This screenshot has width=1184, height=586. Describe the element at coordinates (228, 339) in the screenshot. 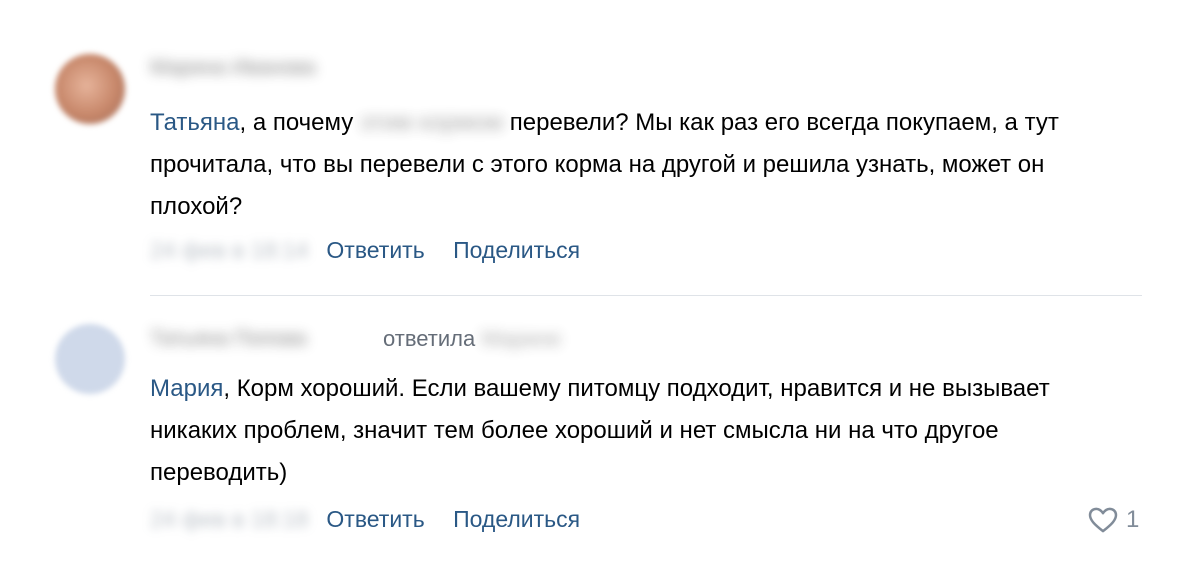

I see `author-name: Татьяна Попова` at that location.